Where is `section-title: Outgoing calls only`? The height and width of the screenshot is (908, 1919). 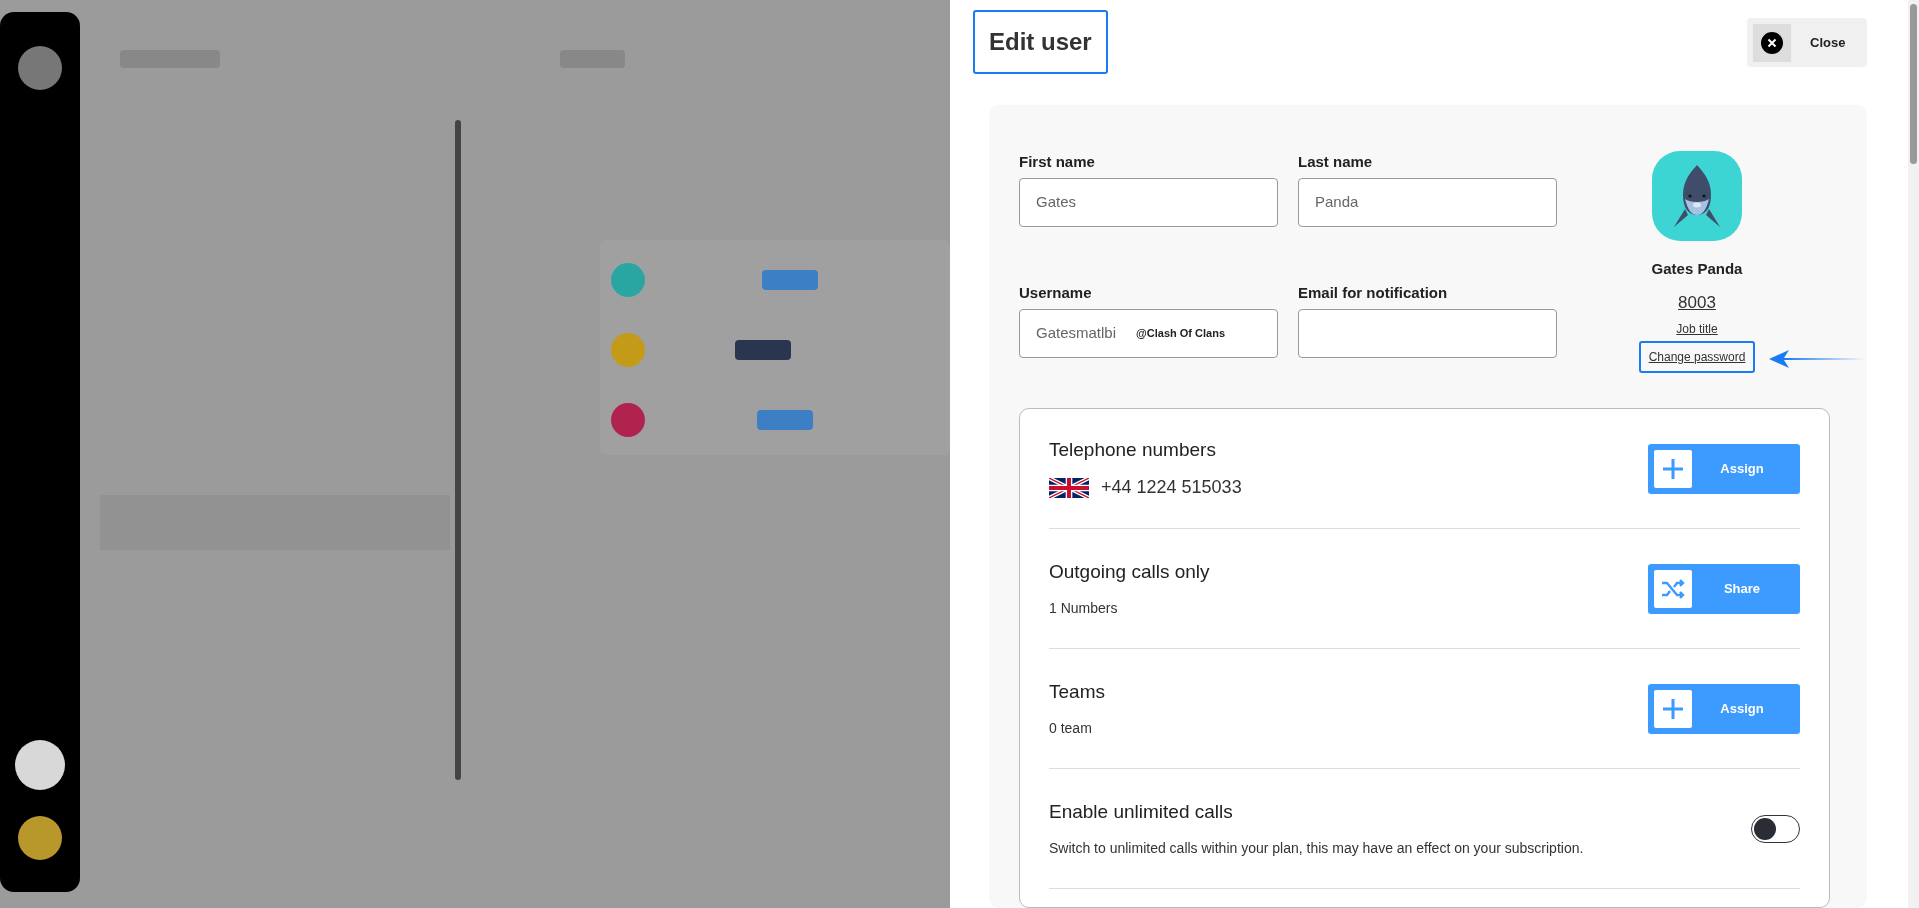 section-title: Outgoing calls only is located at coordinates (1129, 571).